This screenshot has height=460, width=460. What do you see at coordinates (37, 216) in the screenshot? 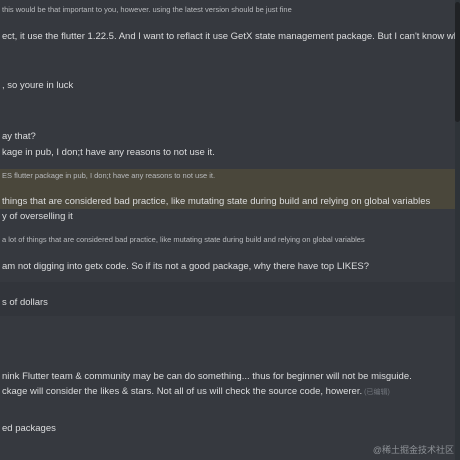
I see `message-text: y of overselling it` at bounding box center [37, 216].